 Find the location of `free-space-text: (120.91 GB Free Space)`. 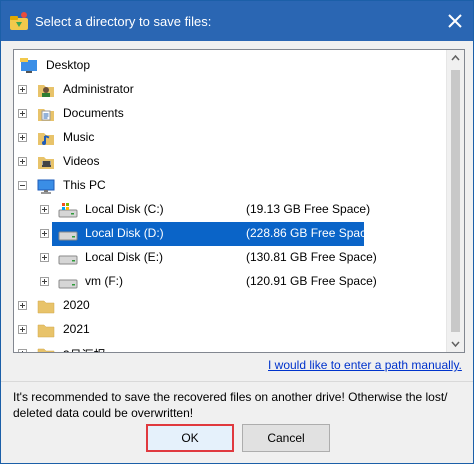

free-space-text: (120.91 GB Free Space) is located at coordinates (311, 281).